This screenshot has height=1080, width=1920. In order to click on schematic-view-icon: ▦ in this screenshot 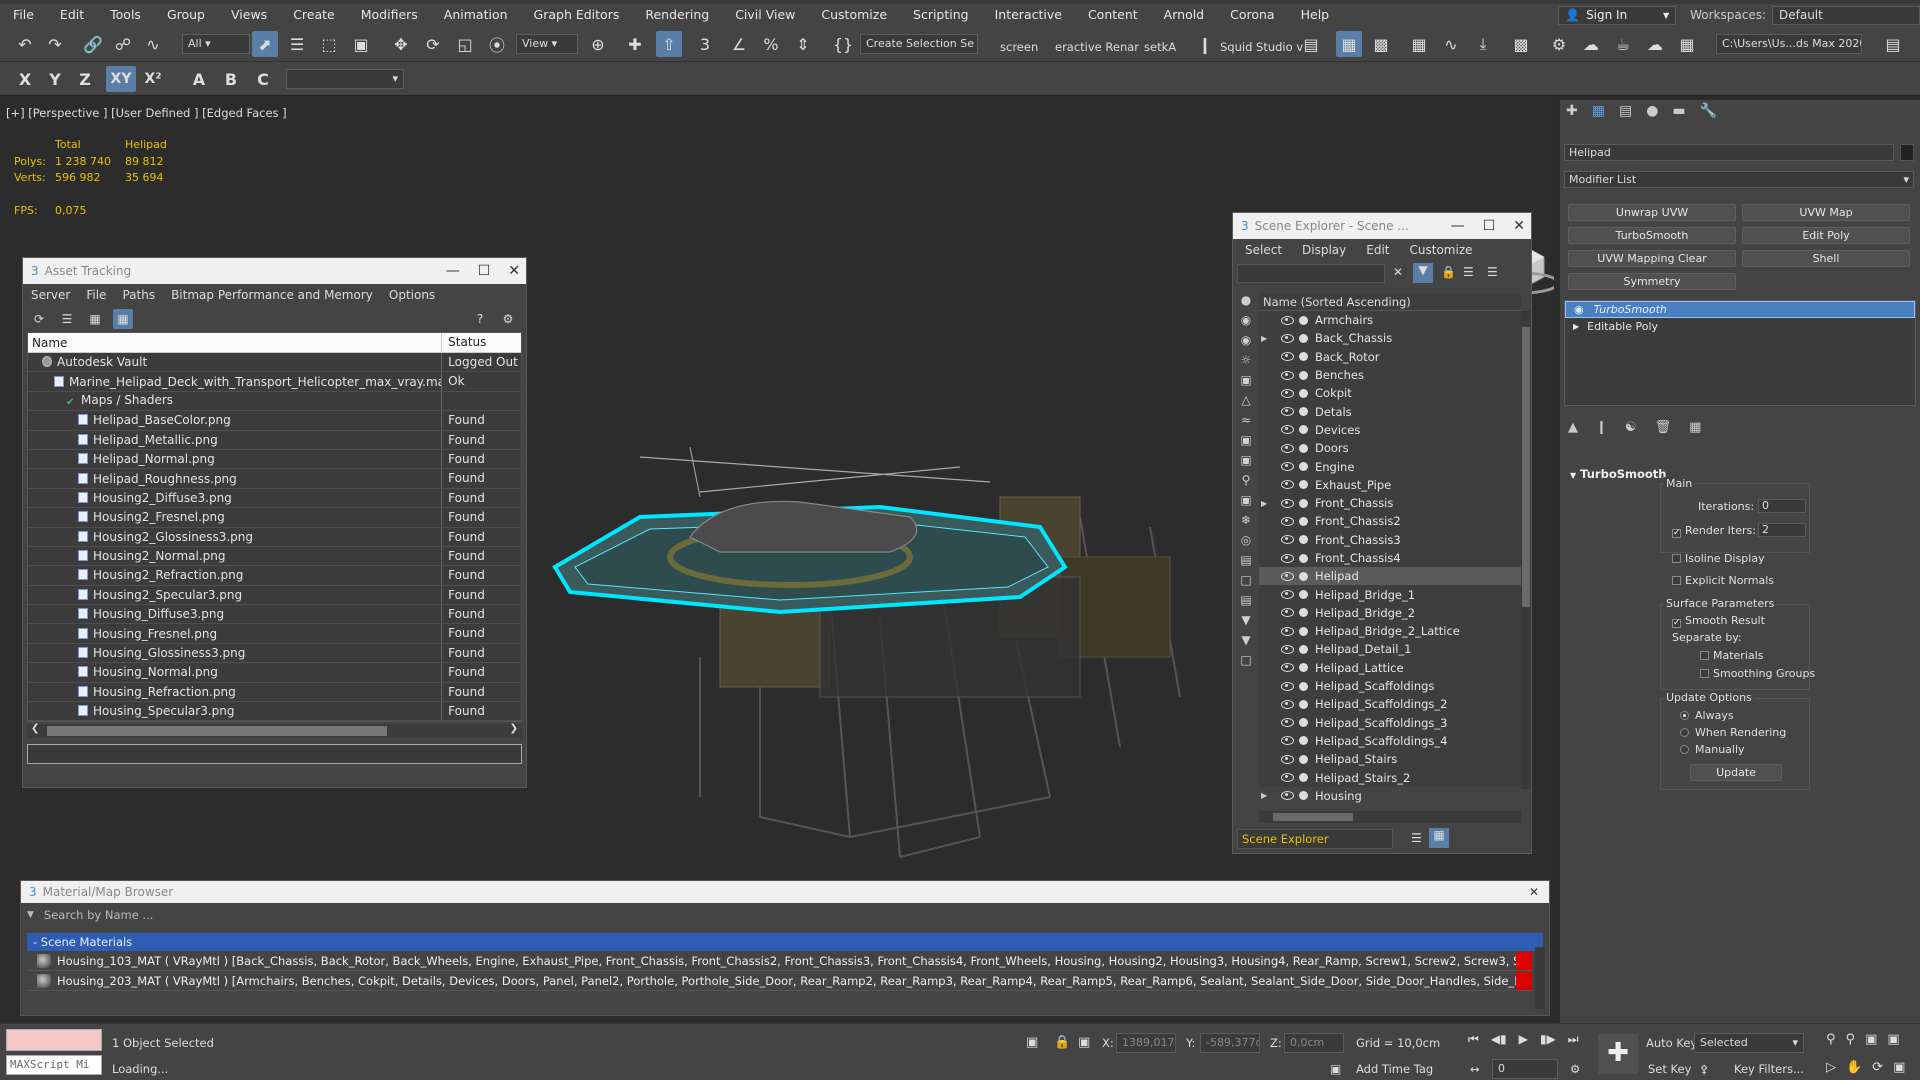, I will do `click(1419, 44)`.